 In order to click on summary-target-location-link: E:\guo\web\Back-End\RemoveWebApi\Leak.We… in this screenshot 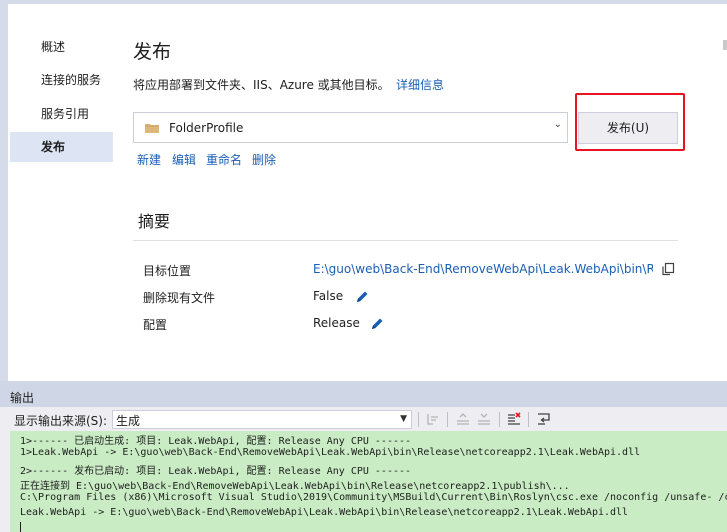, I will do `click(483, 269)`.